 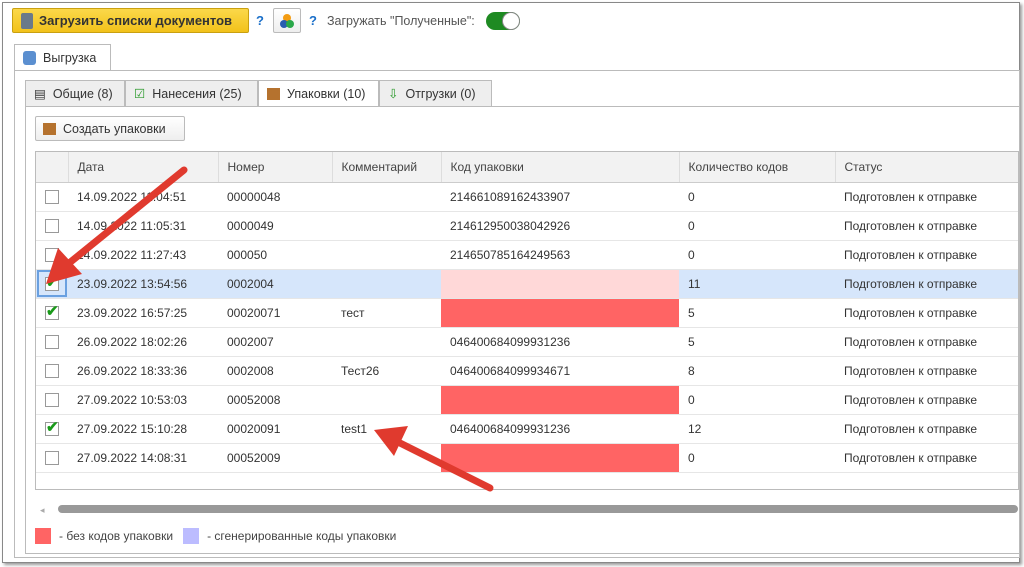 What do you see at coordinates (434, 459) in the screenshot?
I see `arrow-to-comment` at bounding box center [434, 459].